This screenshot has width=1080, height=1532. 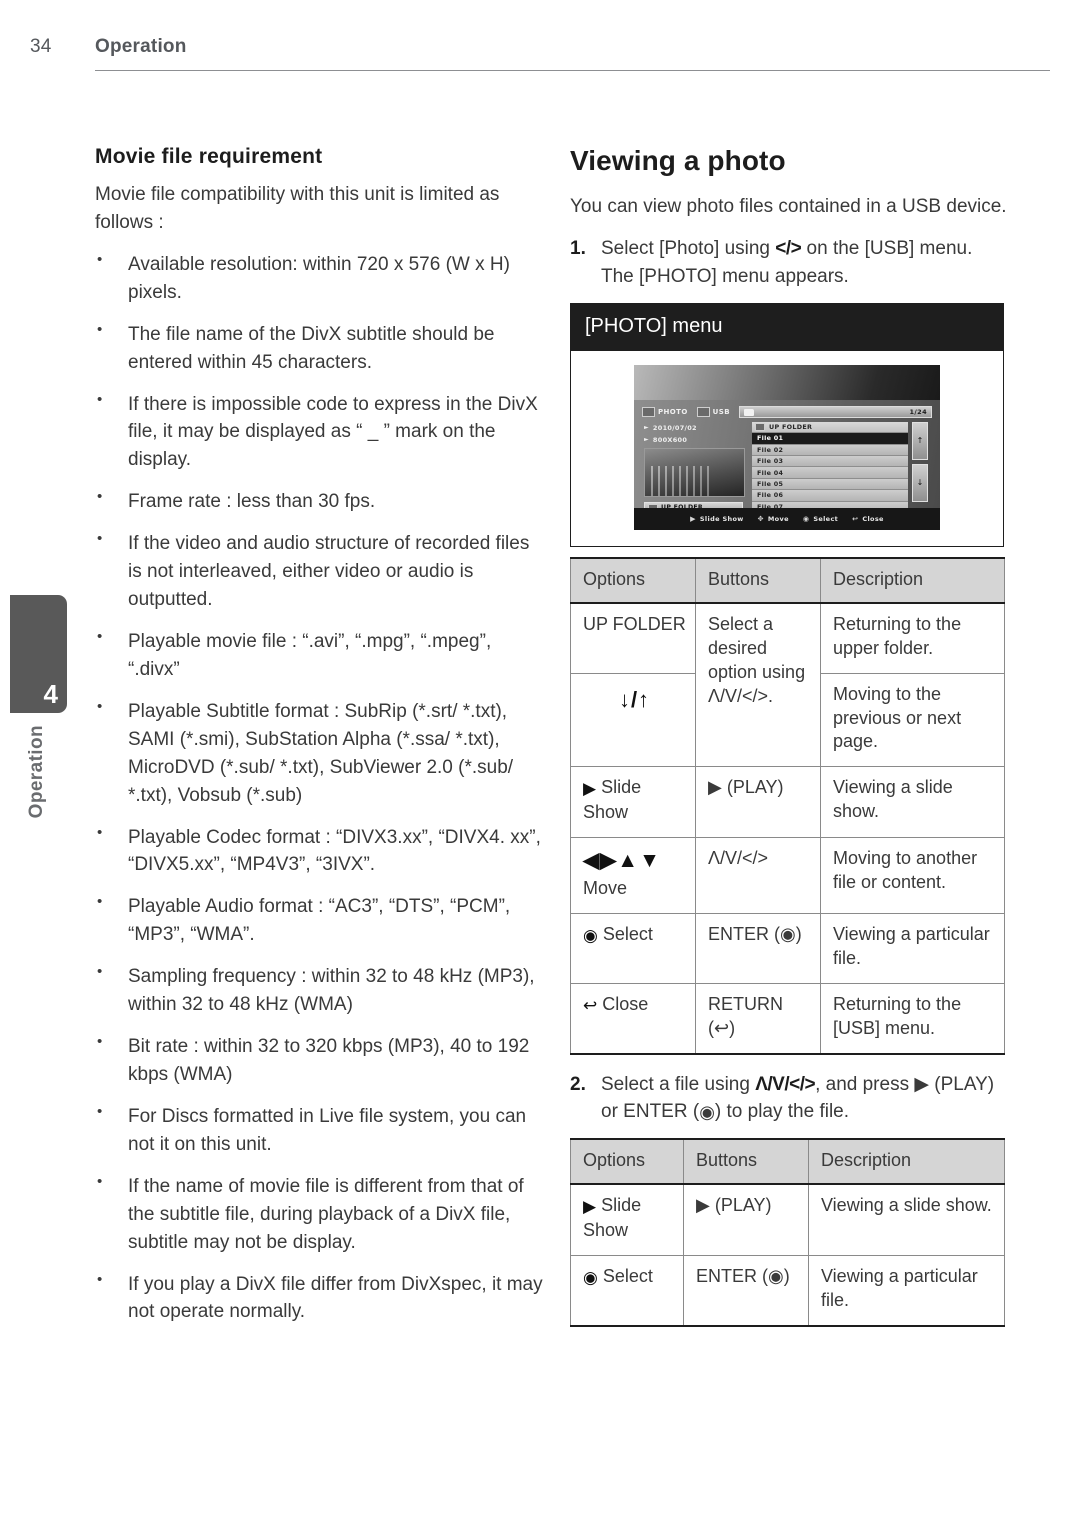 I want to click on cell-option: ↓/↑, so click(x=633, y=720).